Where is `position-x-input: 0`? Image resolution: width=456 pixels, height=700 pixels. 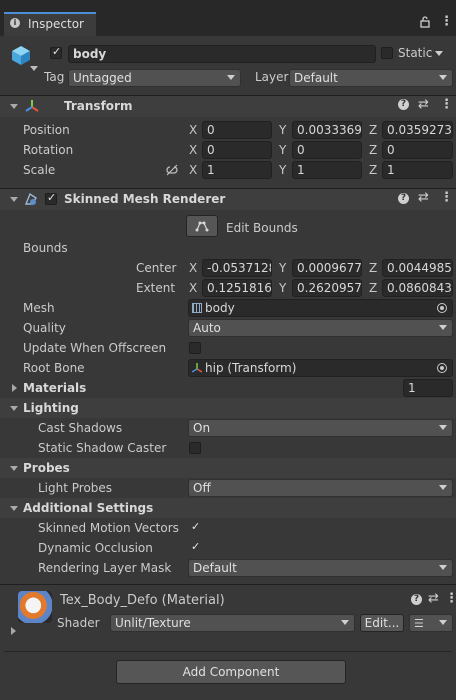
position-x-input: 0 is located at coordinates (237, 130).